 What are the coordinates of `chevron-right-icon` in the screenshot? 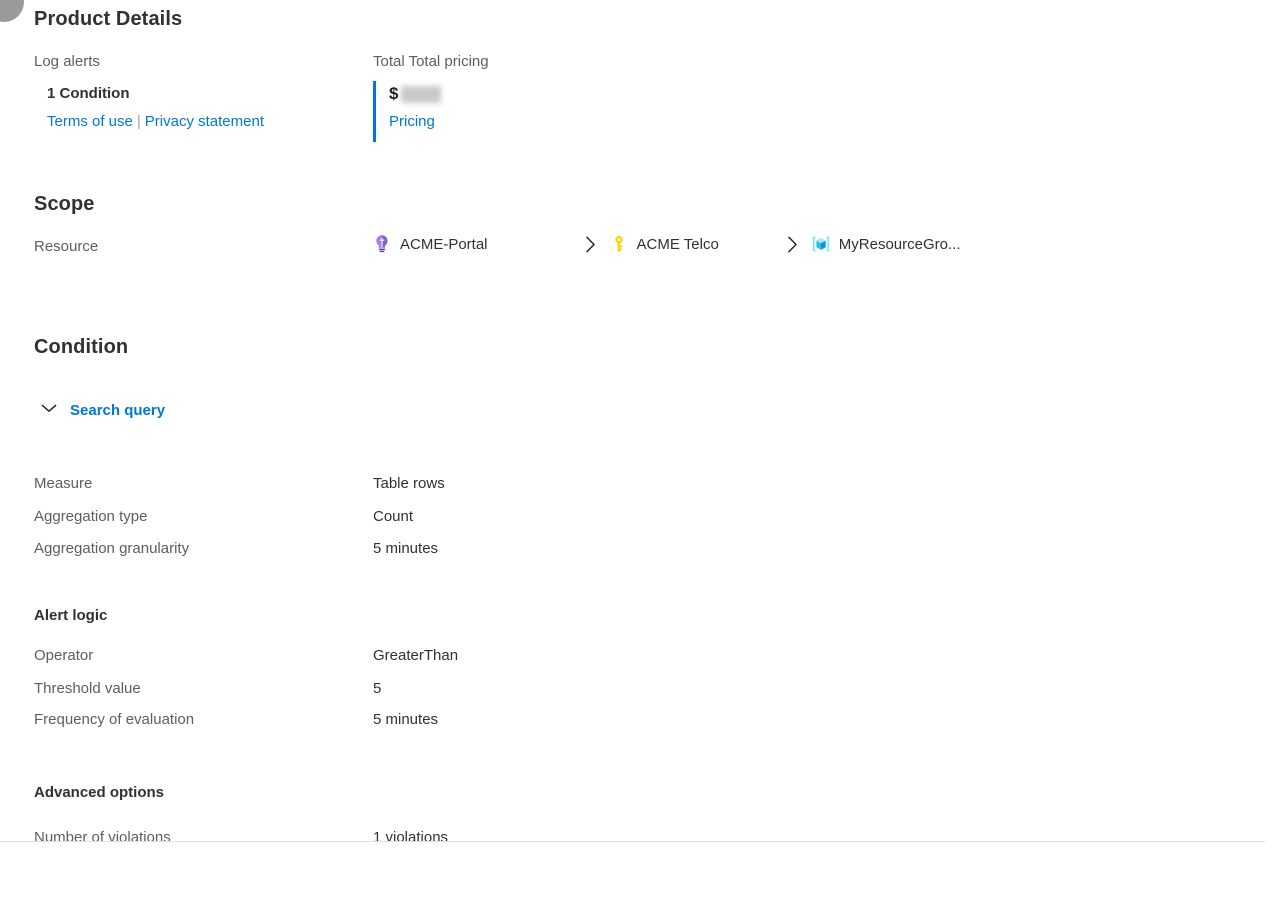 It's located at (591, 244).